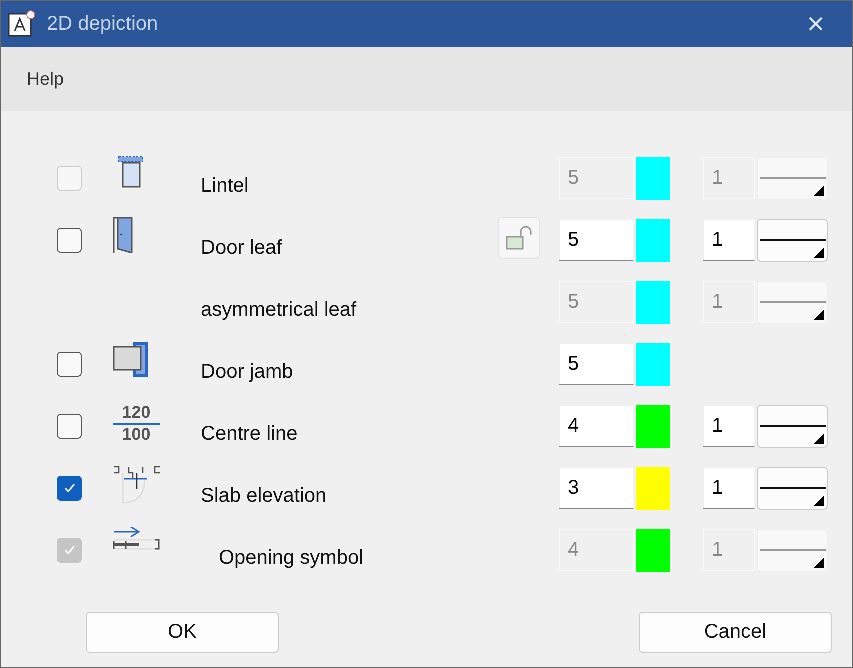 The image size is (853, 668). I want to click on row-label: Door leaf, so click(241, 248).